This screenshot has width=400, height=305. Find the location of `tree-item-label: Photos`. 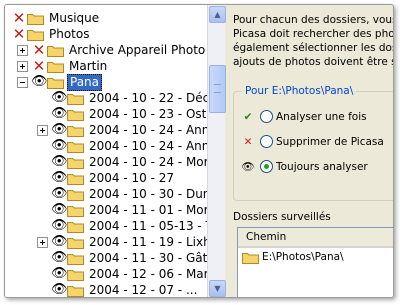

tree-item-label: Photos is located at coordinates (69, 33).